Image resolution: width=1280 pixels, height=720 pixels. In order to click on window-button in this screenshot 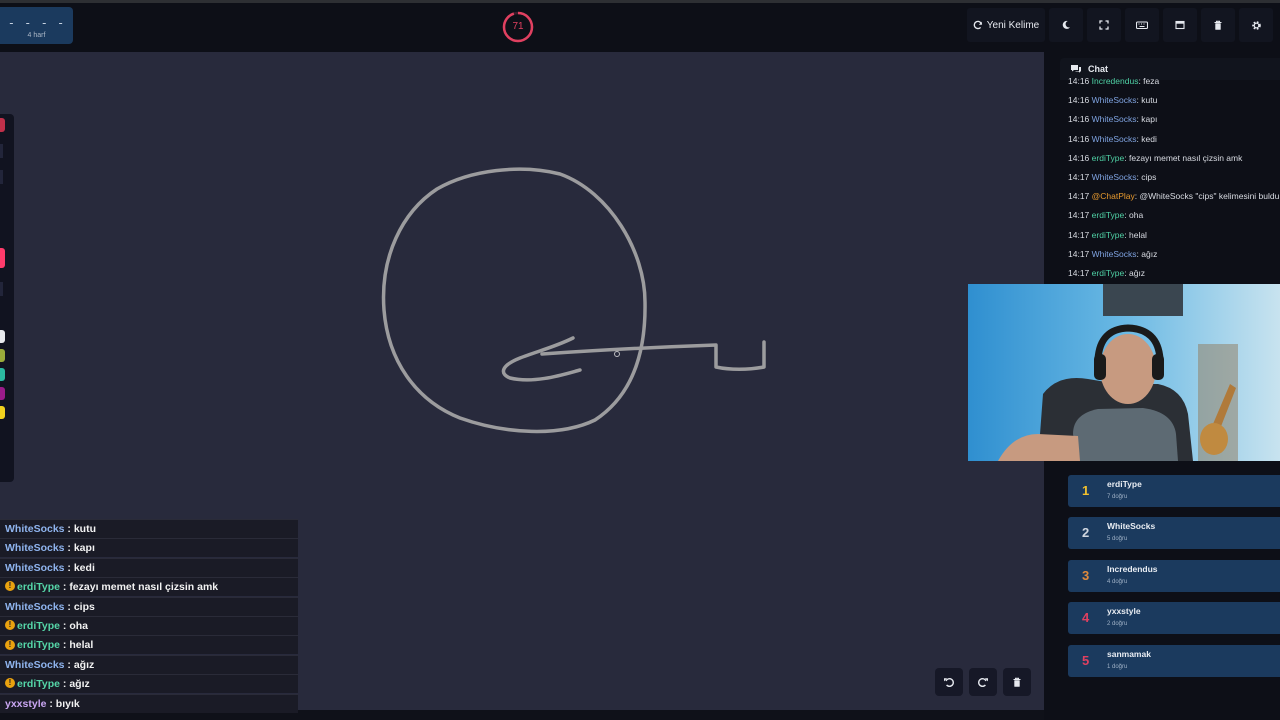, I will do `click(1180, 25)`.